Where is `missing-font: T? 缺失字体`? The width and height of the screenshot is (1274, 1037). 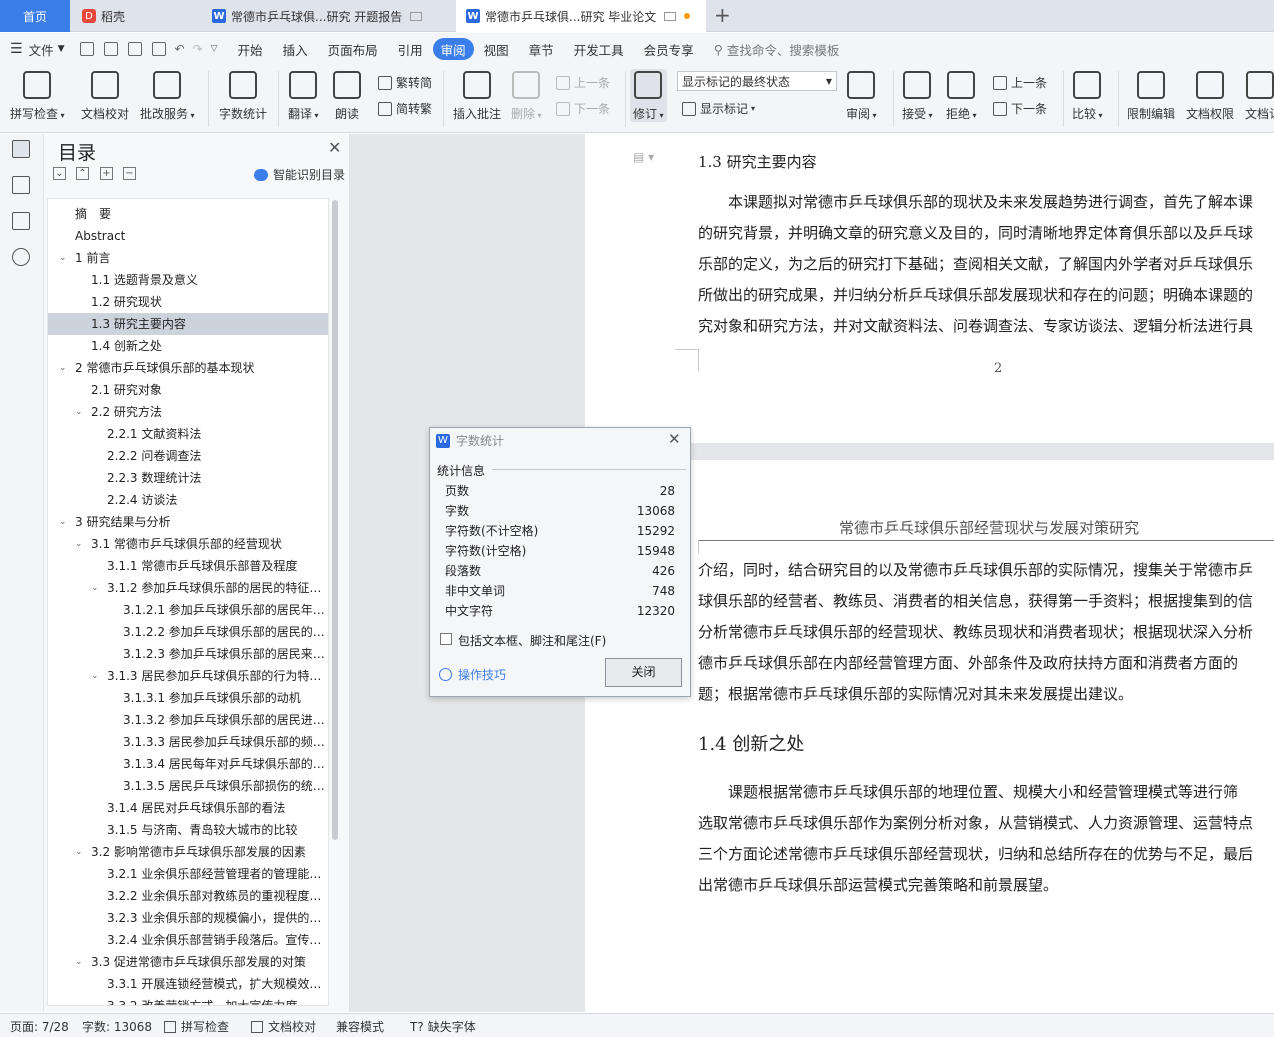
missing-font: T? 缺失字体 is located at coordinates (443, 1026).